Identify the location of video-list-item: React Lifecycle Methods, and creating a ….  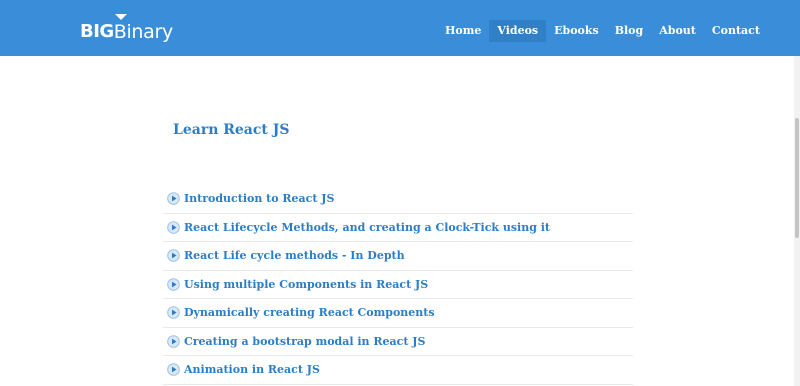
(398, 228).